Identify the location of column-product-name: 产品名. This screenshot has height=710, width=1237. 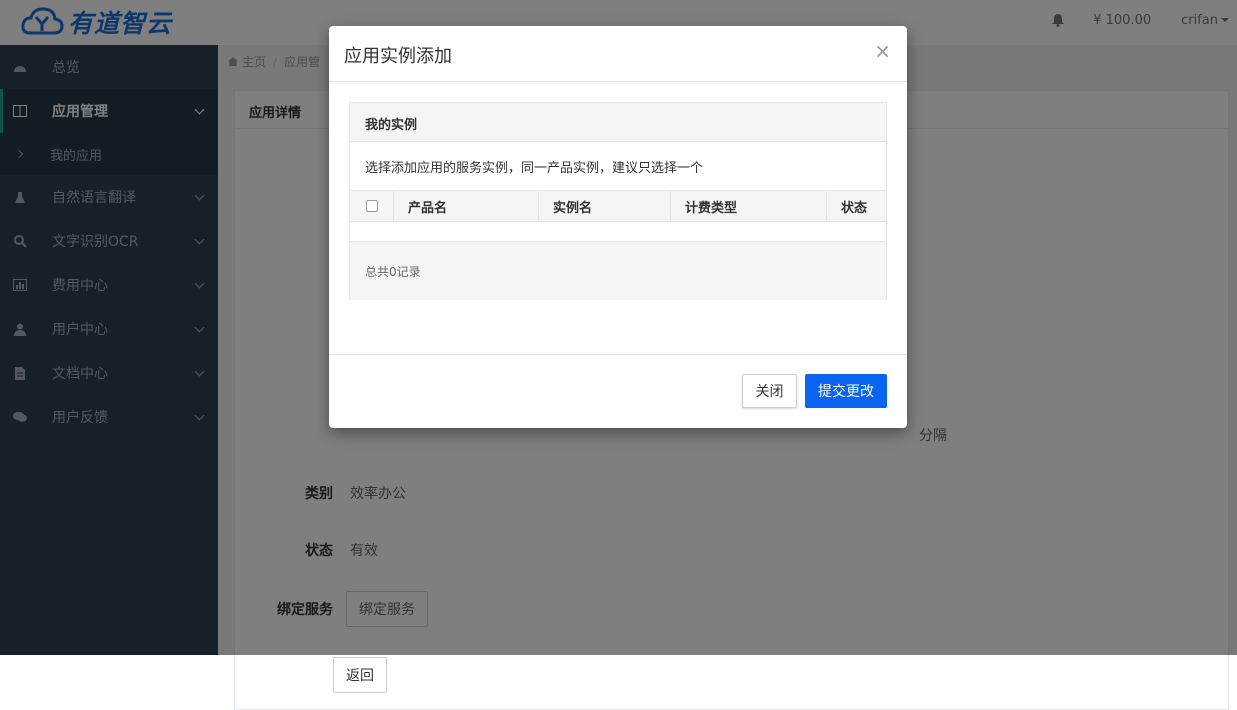
(466, 206).